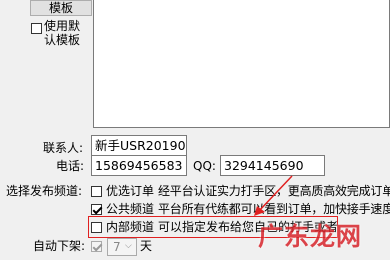  Describe the element at coordinates (36, 28) in the screenshot. I see `use-default-template-checkbox` at that location.